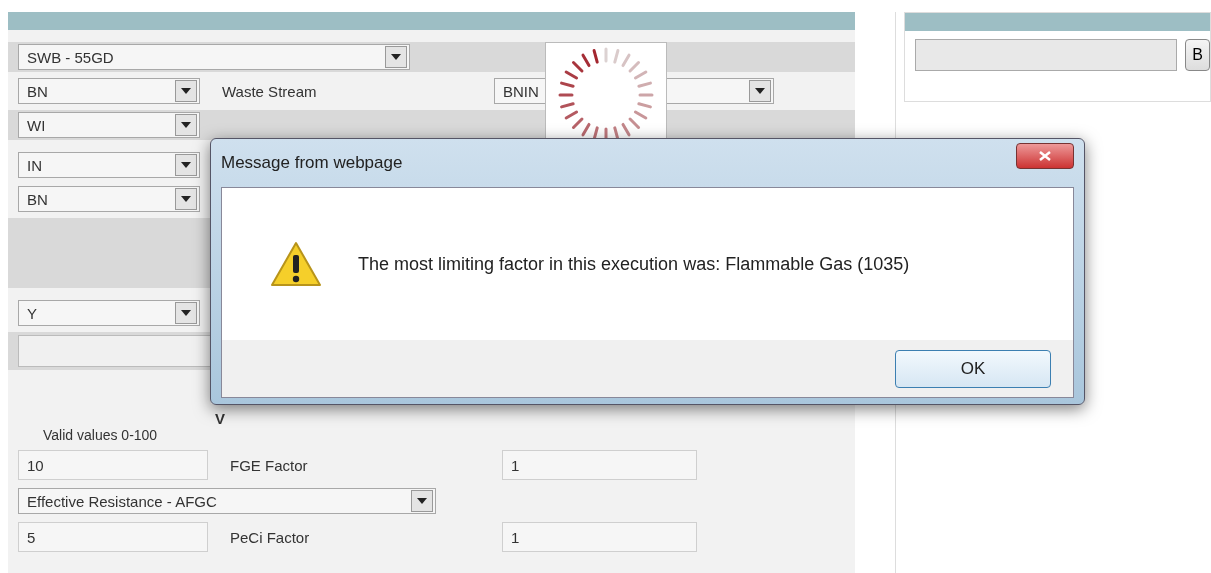 The height and width of the screenshot is (573, 1211). I want to click on dialog-title: Message from webpage, so click(312, 163).